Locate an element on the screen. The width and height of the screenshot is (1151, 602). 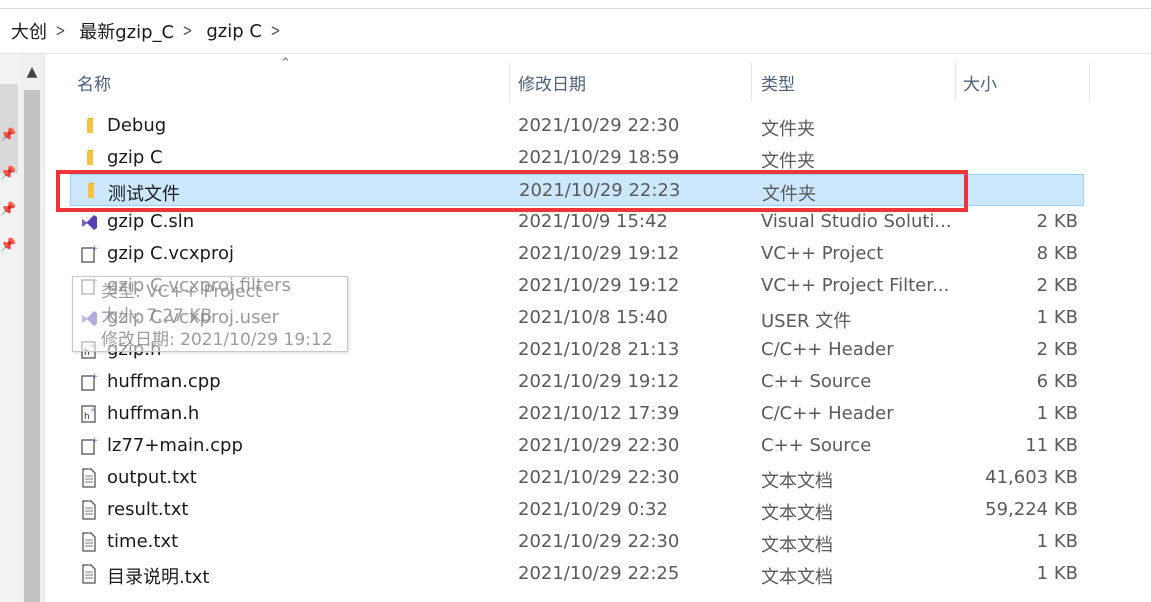
file-row: result.txt 2021/10/29 0:32 文本文档 59,224 KB is located at coordinates (577, 510).